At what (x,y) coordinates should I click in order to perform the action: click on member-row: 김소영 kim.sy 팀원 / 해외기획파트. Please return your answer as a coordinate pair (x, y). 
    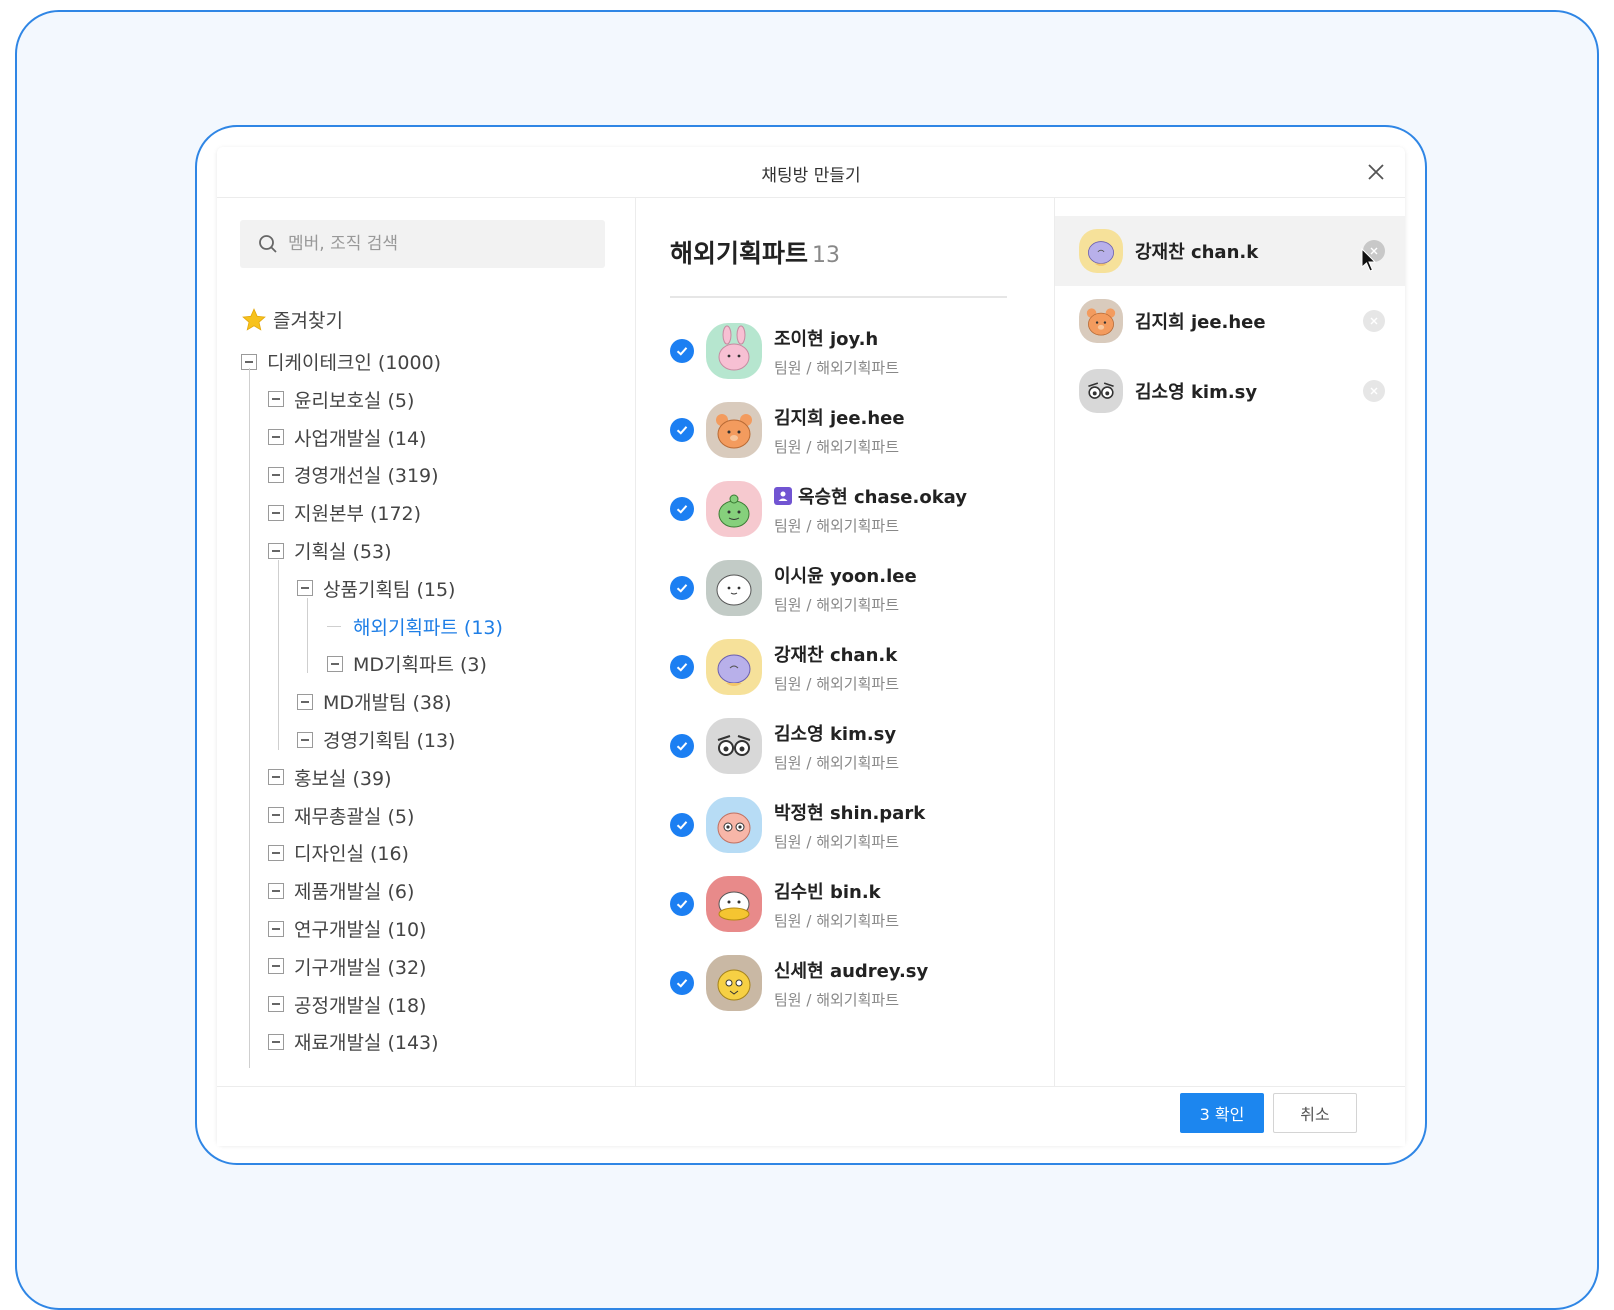
    Looking at the image, I should click on (850, 746).